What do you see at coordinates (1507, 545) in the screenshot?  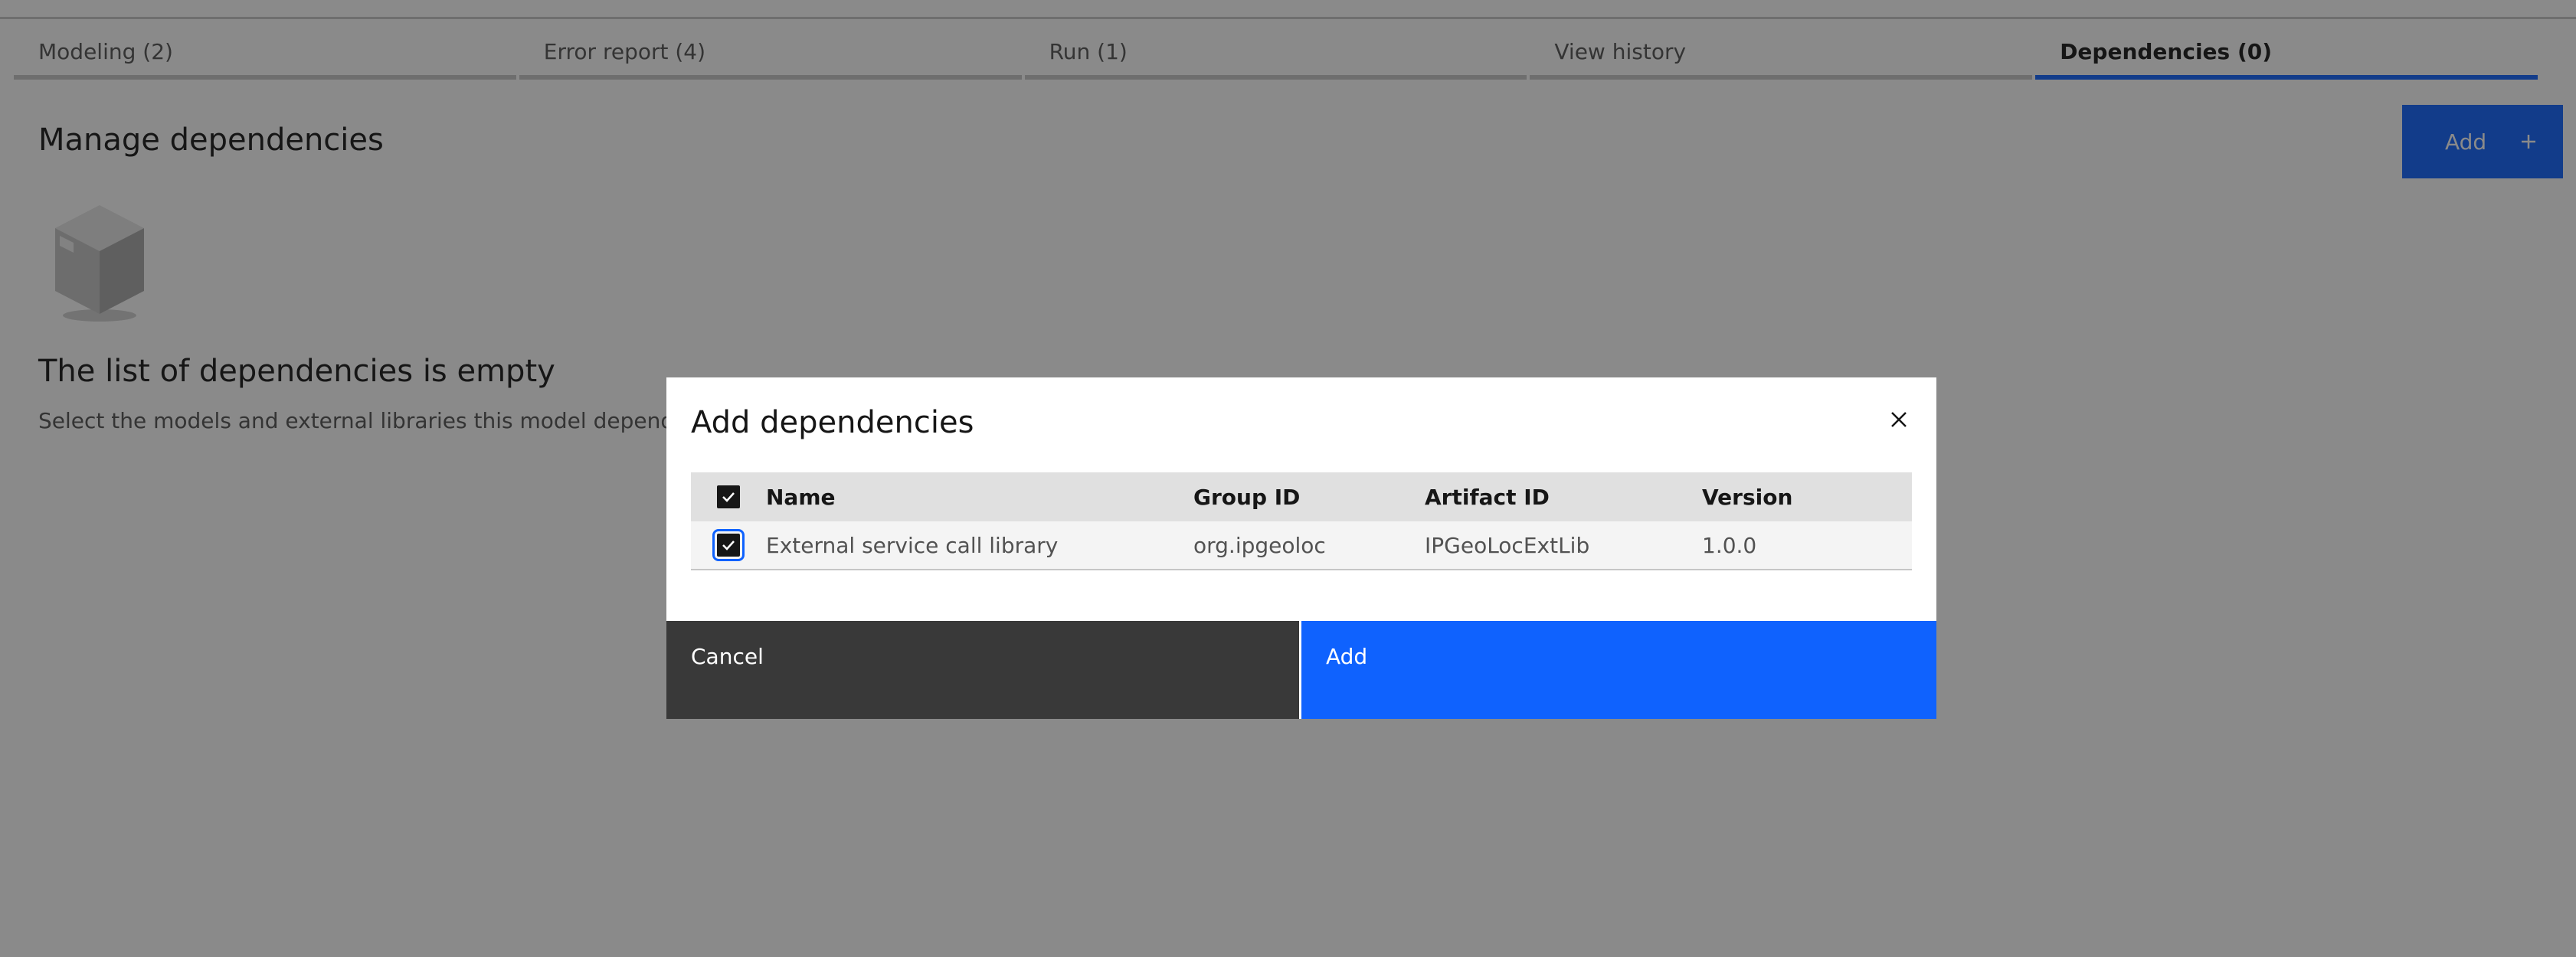 I see `cell-artifact-id: IPGeoLocExtLib` at bounding box center [1507, 545].